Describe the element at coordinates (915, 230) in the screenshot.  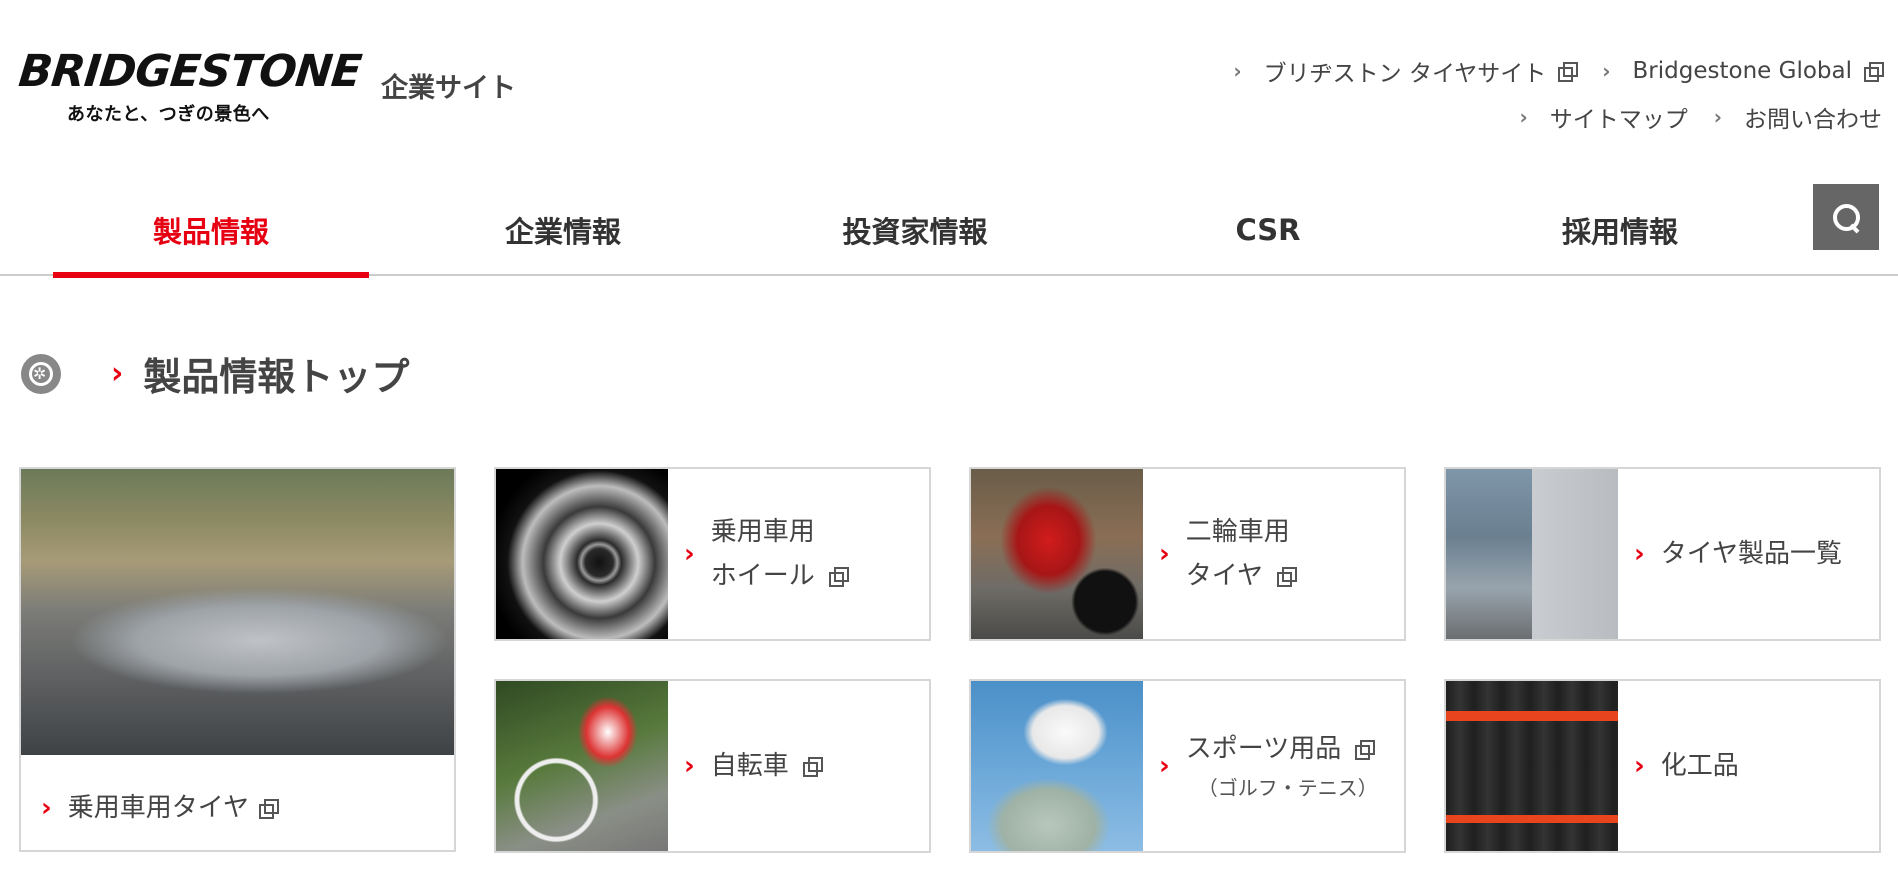
I see `nav-item-investors: 投資家情報` at that location.